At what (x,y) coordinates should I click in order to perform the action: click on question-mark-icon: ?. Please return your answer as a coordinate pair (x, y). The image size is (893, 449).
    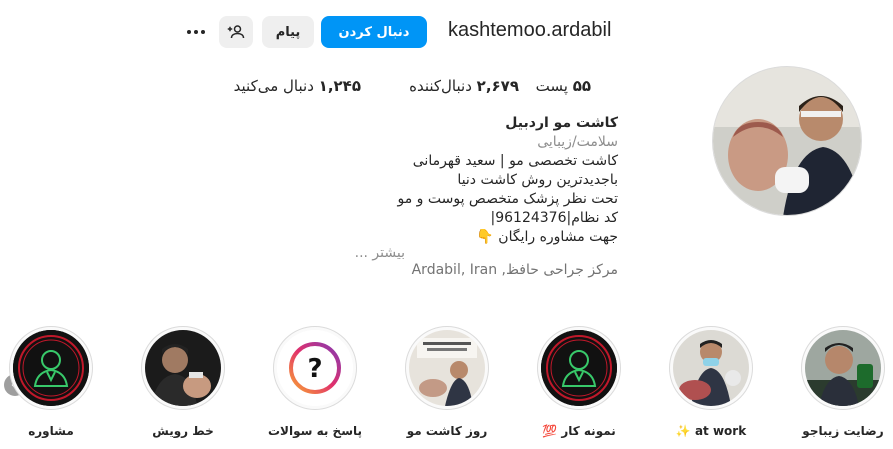
    Looking at the image, I should click on (315, 368).